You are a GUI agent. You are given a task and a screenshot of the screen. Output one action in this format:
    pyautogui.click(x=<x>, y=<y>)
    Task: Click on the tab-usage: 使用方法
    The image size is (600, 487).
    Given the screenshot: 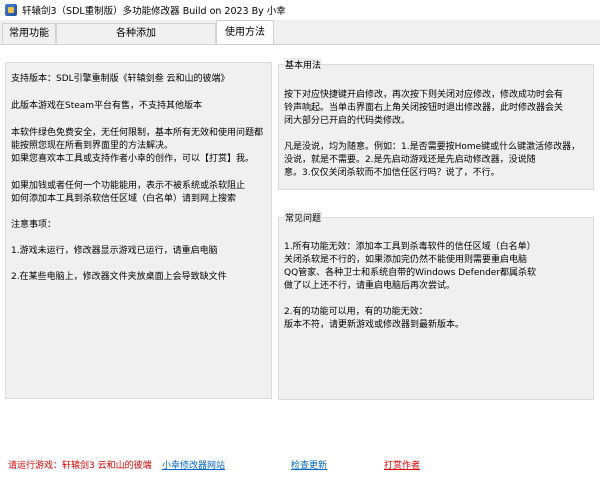 What is the action you would take?
    pyautogui.click(x=245, y=32)
    